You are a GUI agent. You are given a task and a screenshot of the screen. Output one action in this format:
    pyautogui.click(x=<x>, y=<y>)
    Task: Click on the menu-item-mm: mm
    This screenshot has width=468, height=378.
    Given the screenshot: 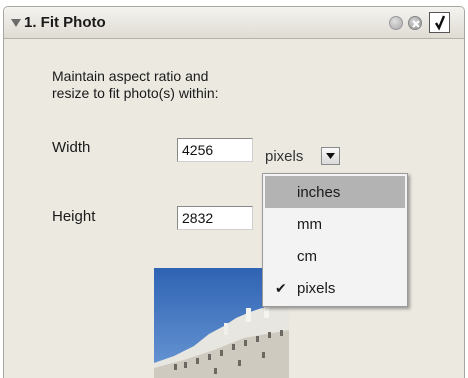 What is the action you would take?
    pyautogui.click(x=335, y=224)
    